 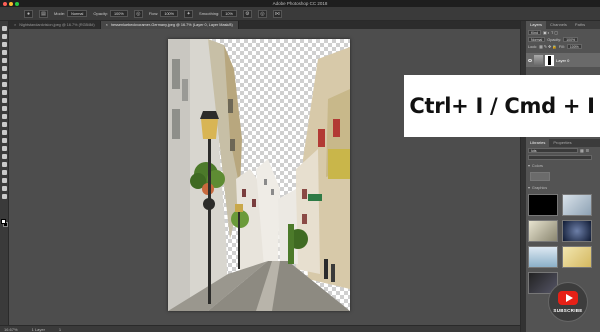 What do you see at coordinates (533, 46) in the screenshot?
I see `lock-label: Lock:` at bounding box center [533, 46].